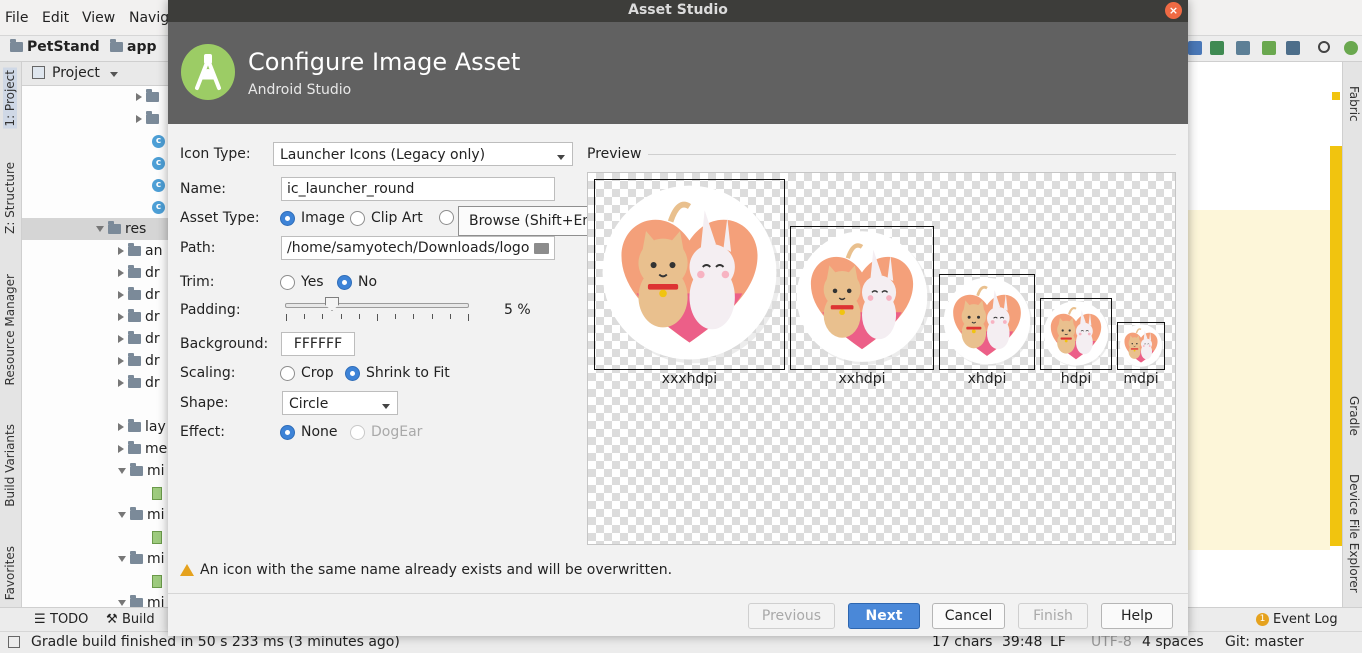  I want to click on tab-fabric: Fabric, so click(1354, 104).